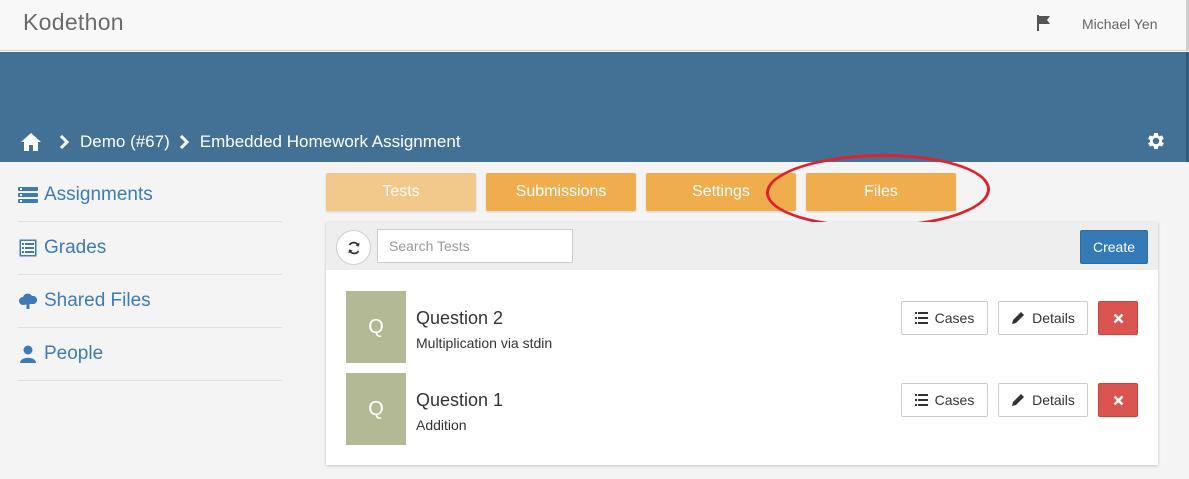 The image size is (1189, 479). I want to click on test-description: Addition, so click(441, 425).